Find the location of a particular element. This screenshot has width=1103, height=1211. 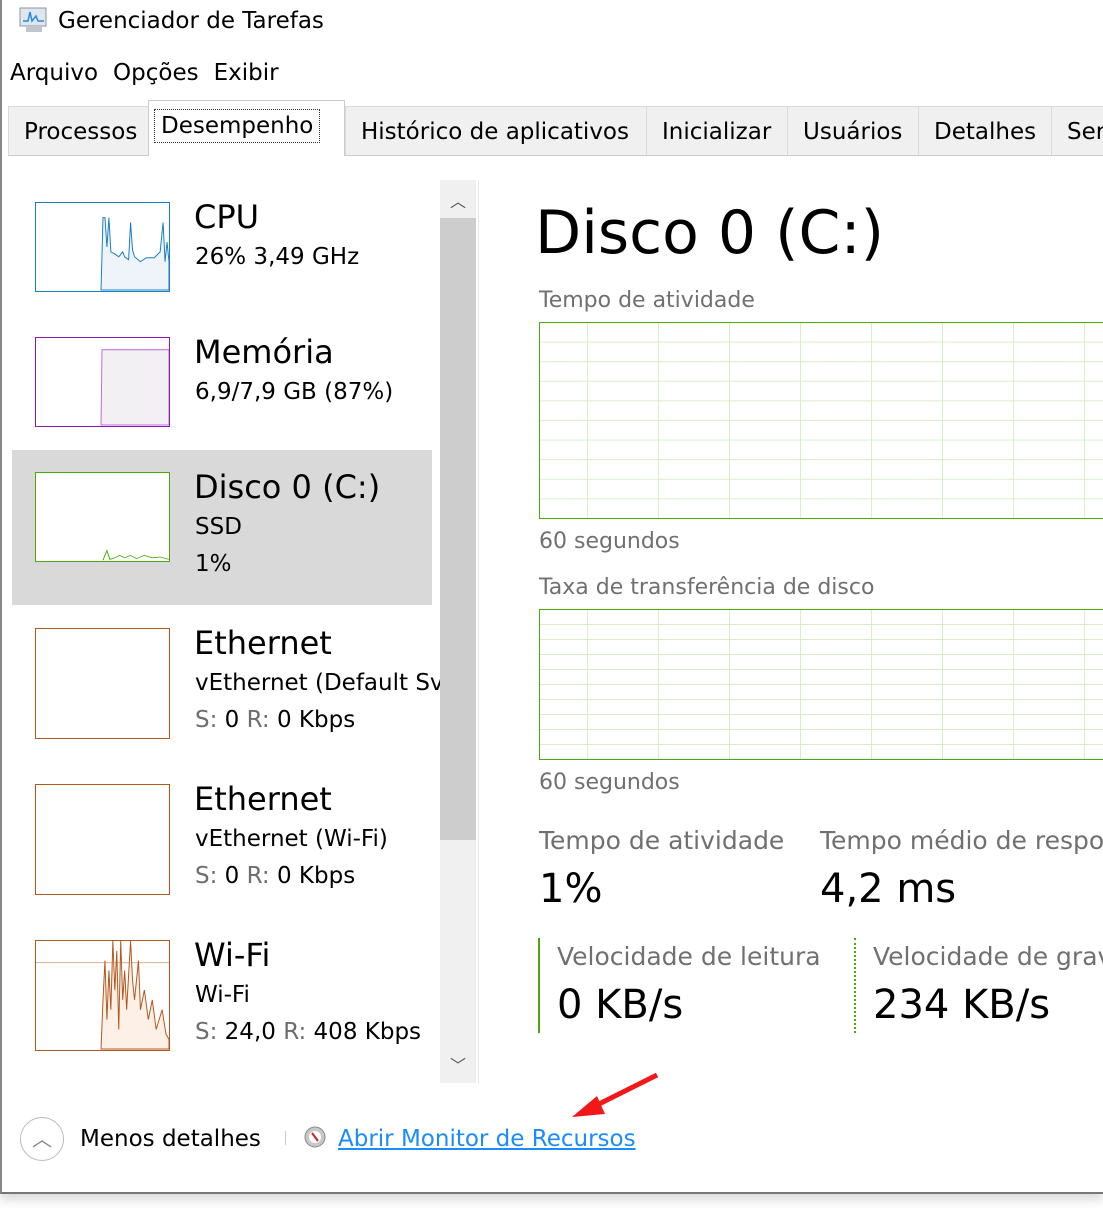

resource-monitor-icon is located at coordinates (315, 1137).